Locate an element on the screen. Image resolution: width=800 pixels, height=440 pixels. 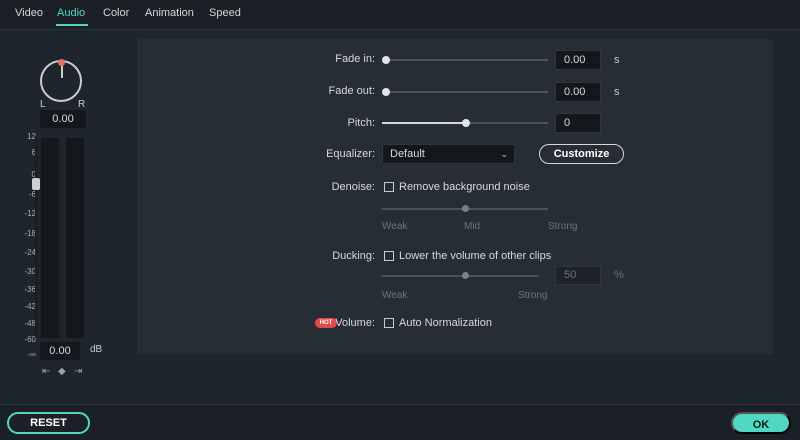
volume-value-field: 0.00 is located at coordinates (60, 351).